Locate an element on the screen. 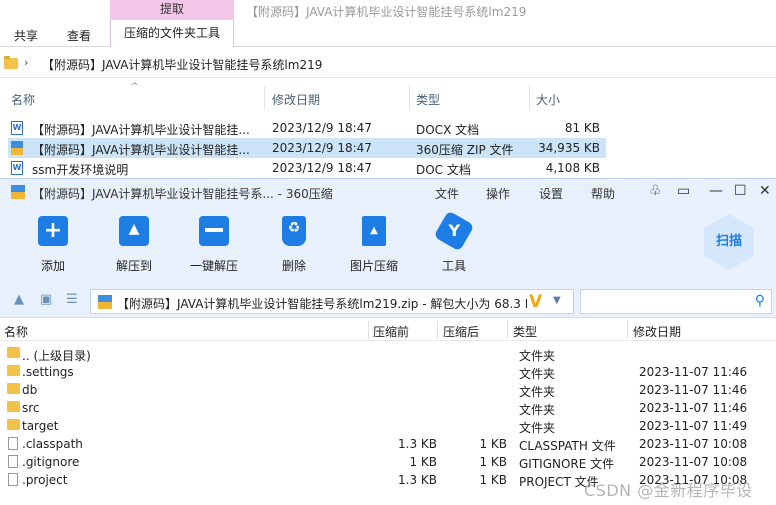  archive-row: target 文件夹 2023-11-07 11:49 is located at coordinates (388, 426).